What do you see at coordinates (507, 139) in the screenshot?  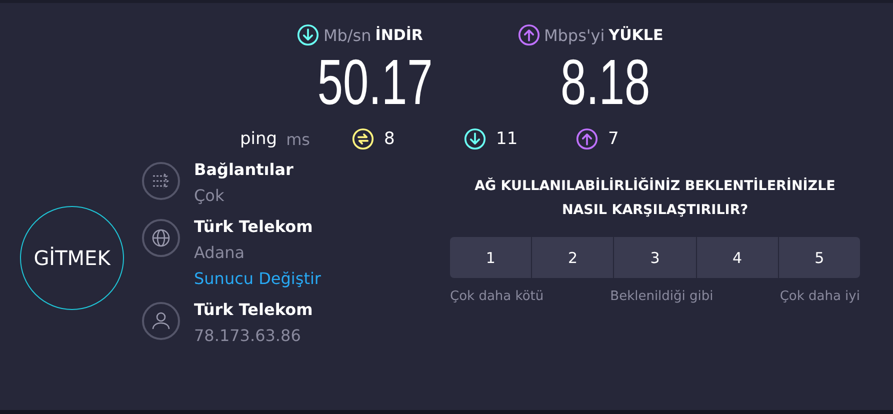 I see `ping-value: 11` at bounding box center [507, 139].